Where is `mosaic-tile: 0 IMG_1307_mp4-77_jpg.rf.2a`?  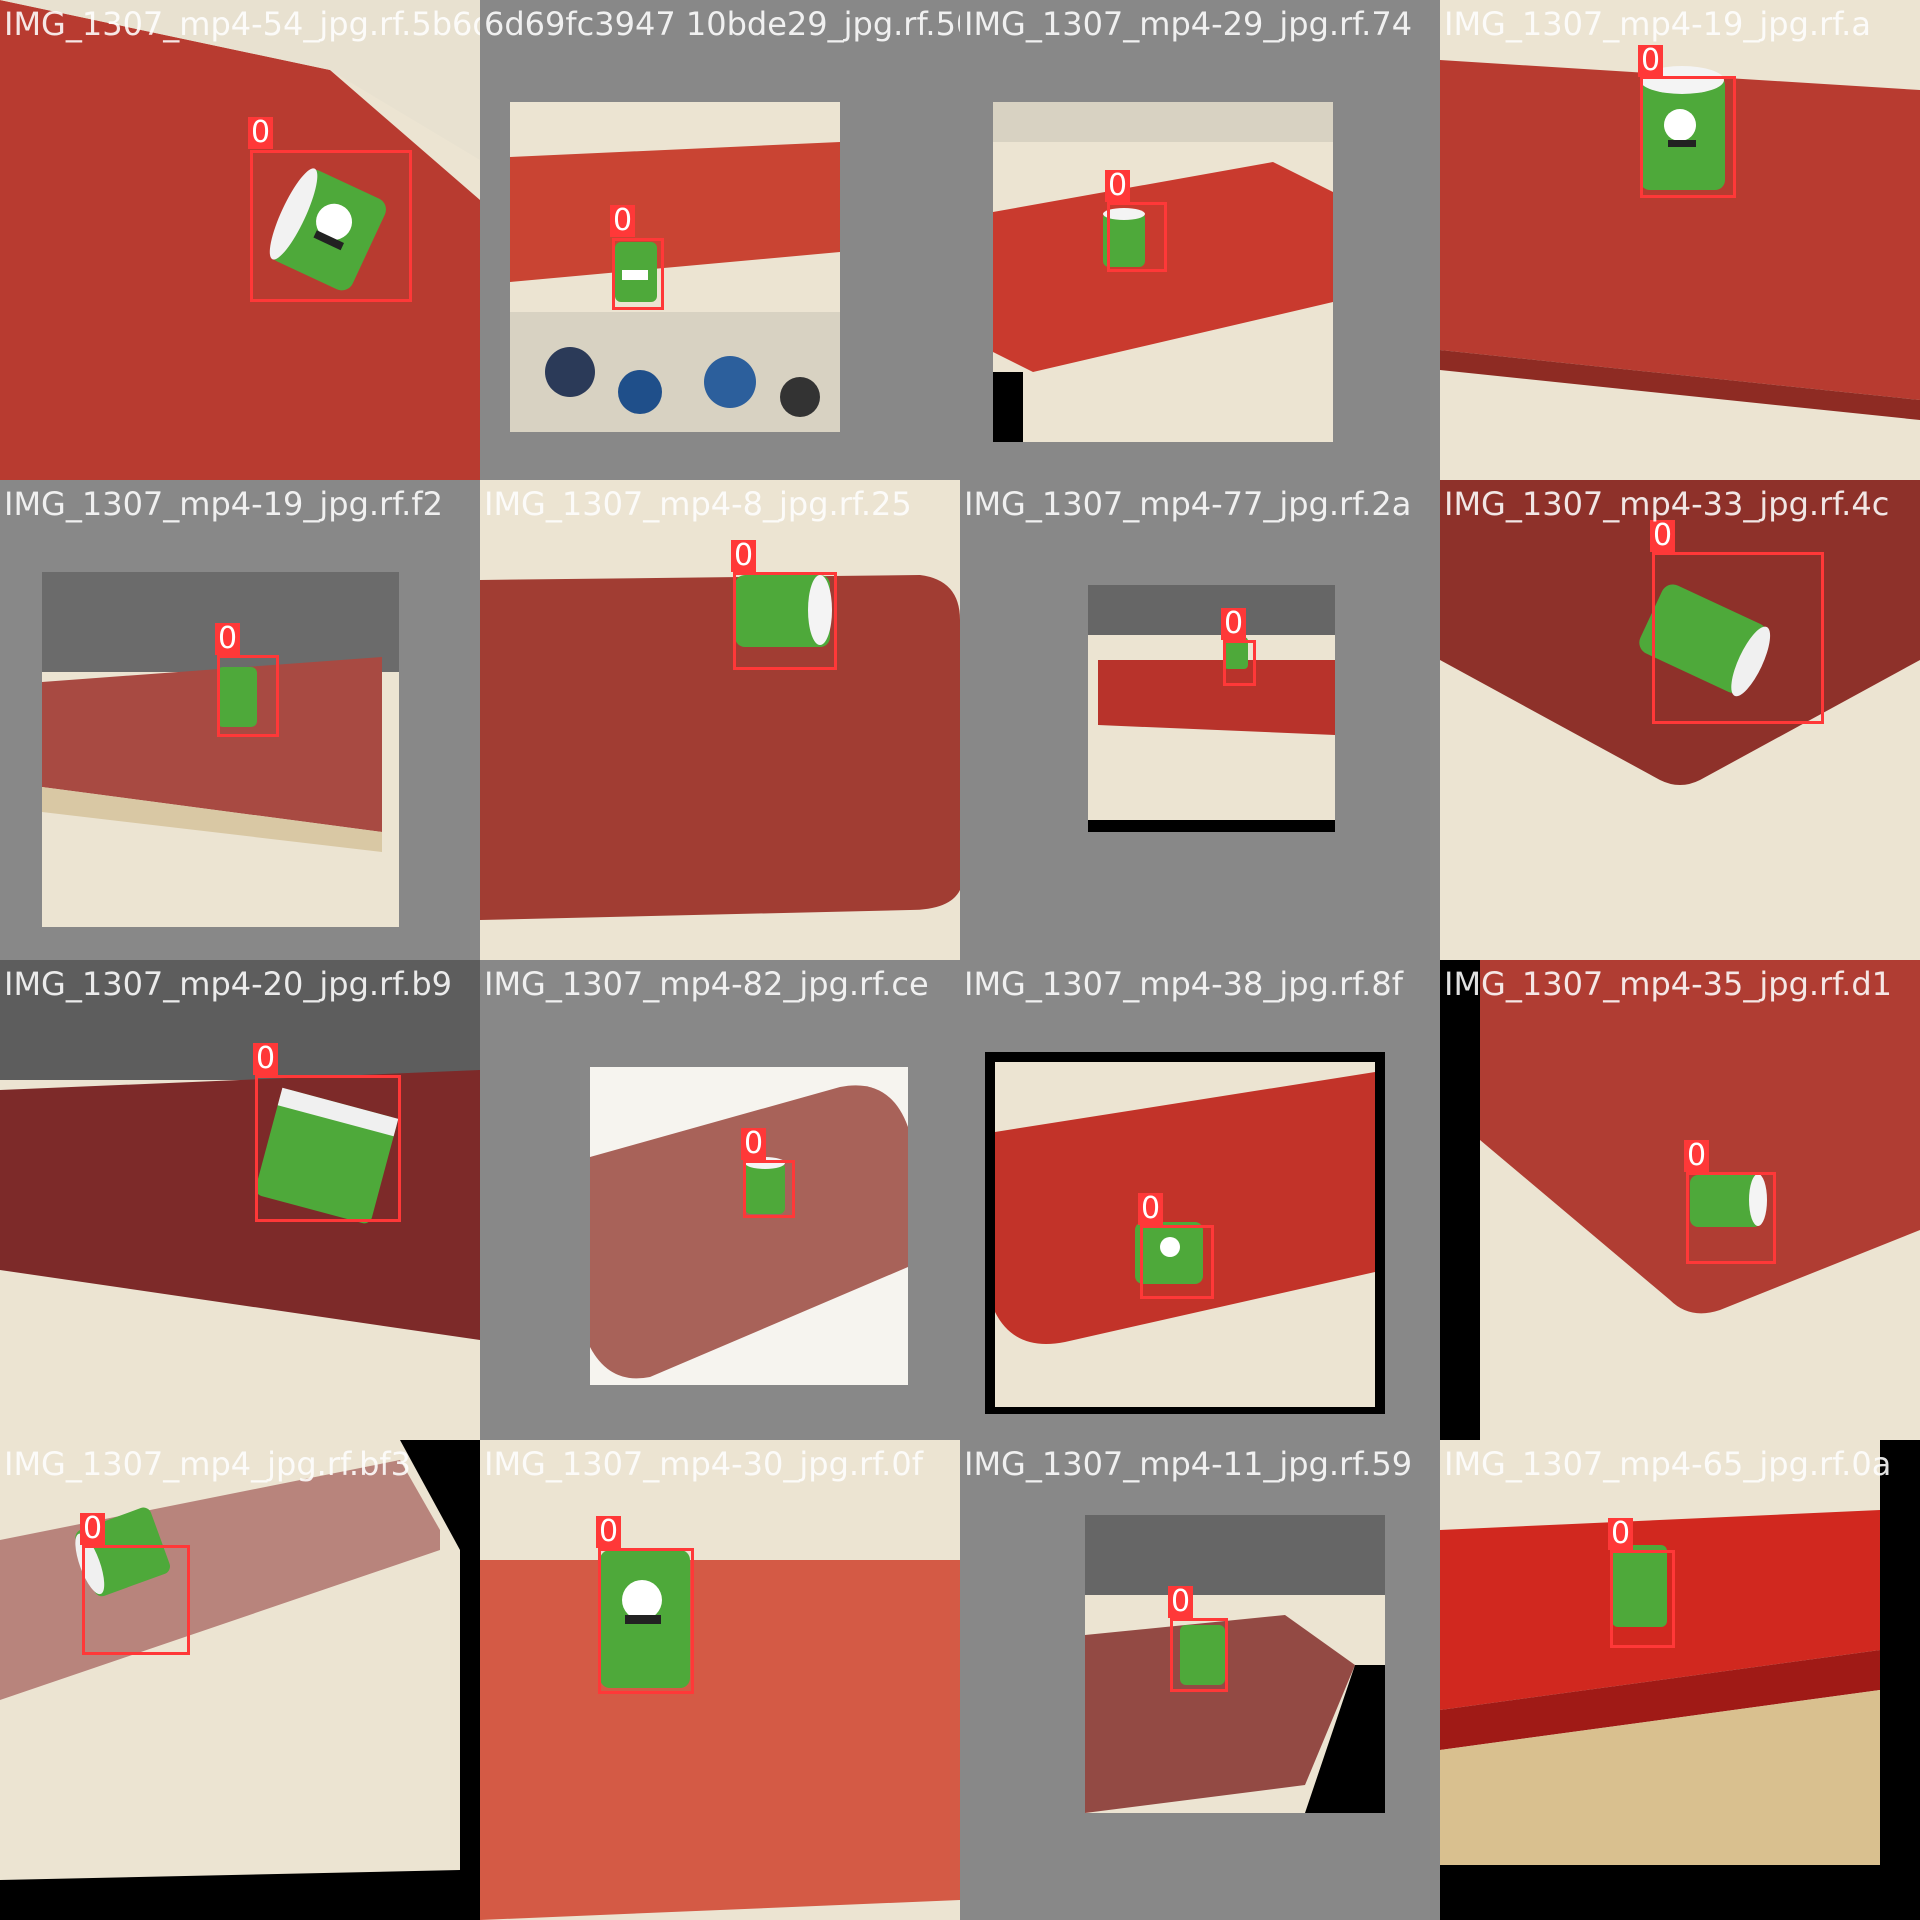 mosaic-tile: 0 IMG_1307_mp4-77_jpg.rf.2a is located at coordinates (1200, 720).